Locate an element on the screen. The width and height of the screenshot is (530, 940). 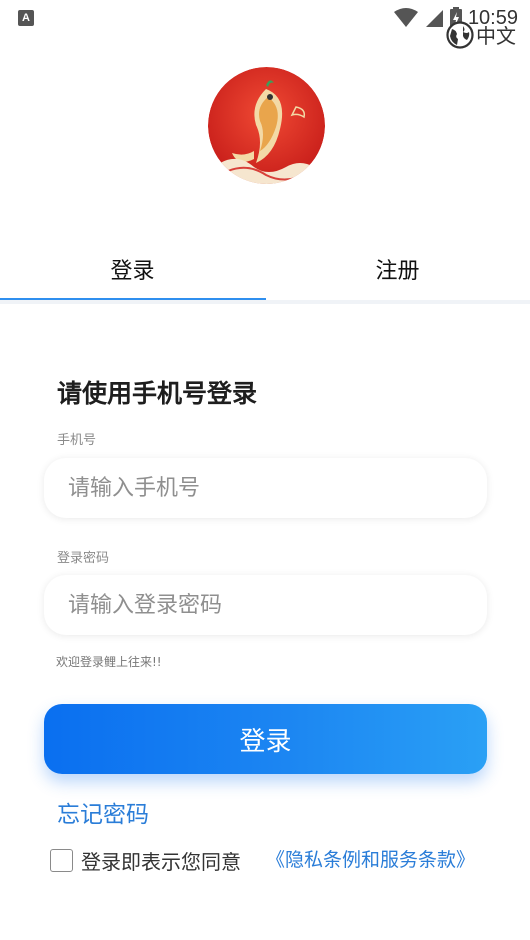
form-title: 请使用手机号登录 is located at coordinates (157, 393).